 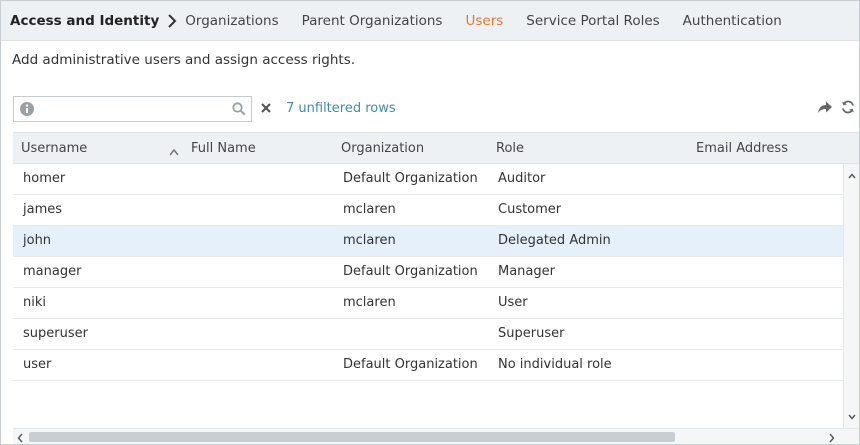 What do you see at coordinates (554, 240) in the screenshot?
I see `cell-role: Delegated Admin` at bounding box center [554, 240].